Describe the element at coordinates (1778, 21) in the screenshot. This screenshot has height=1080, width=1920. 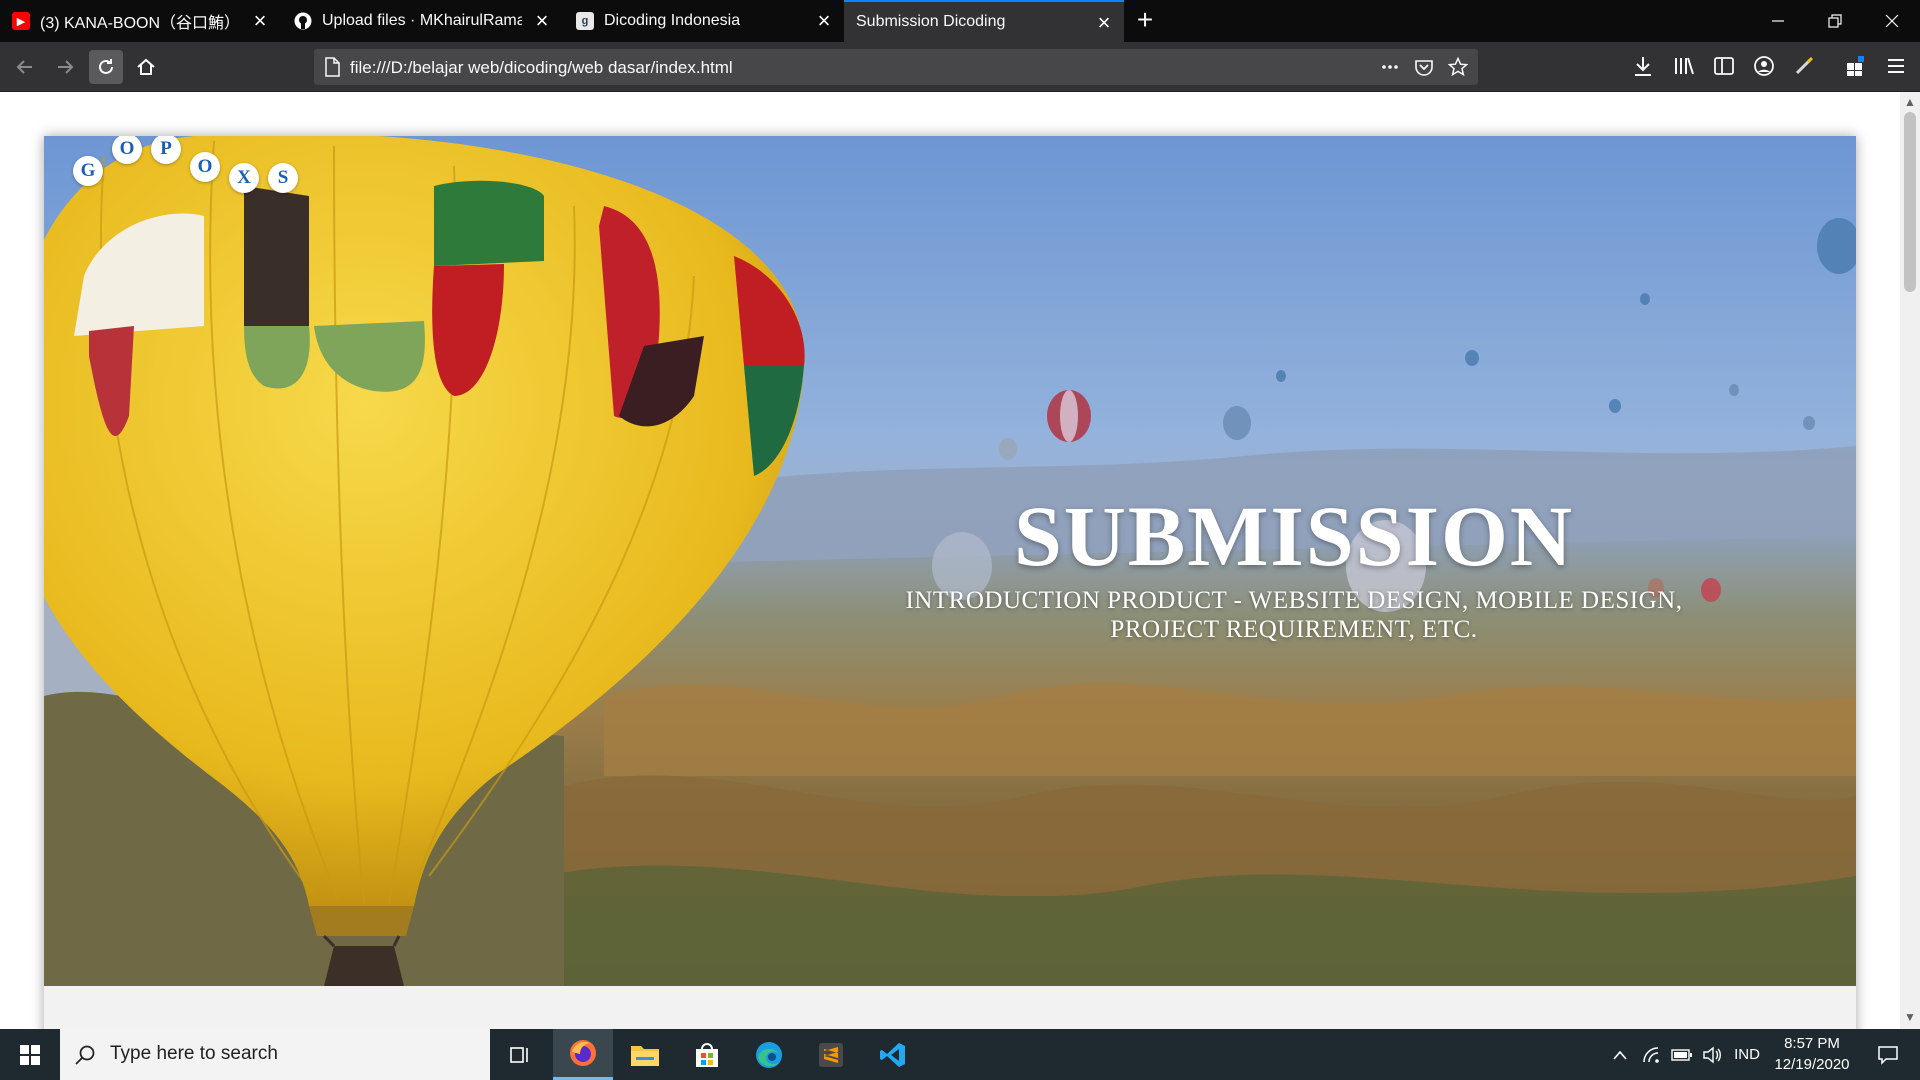
I see `minimize-button` at that location.